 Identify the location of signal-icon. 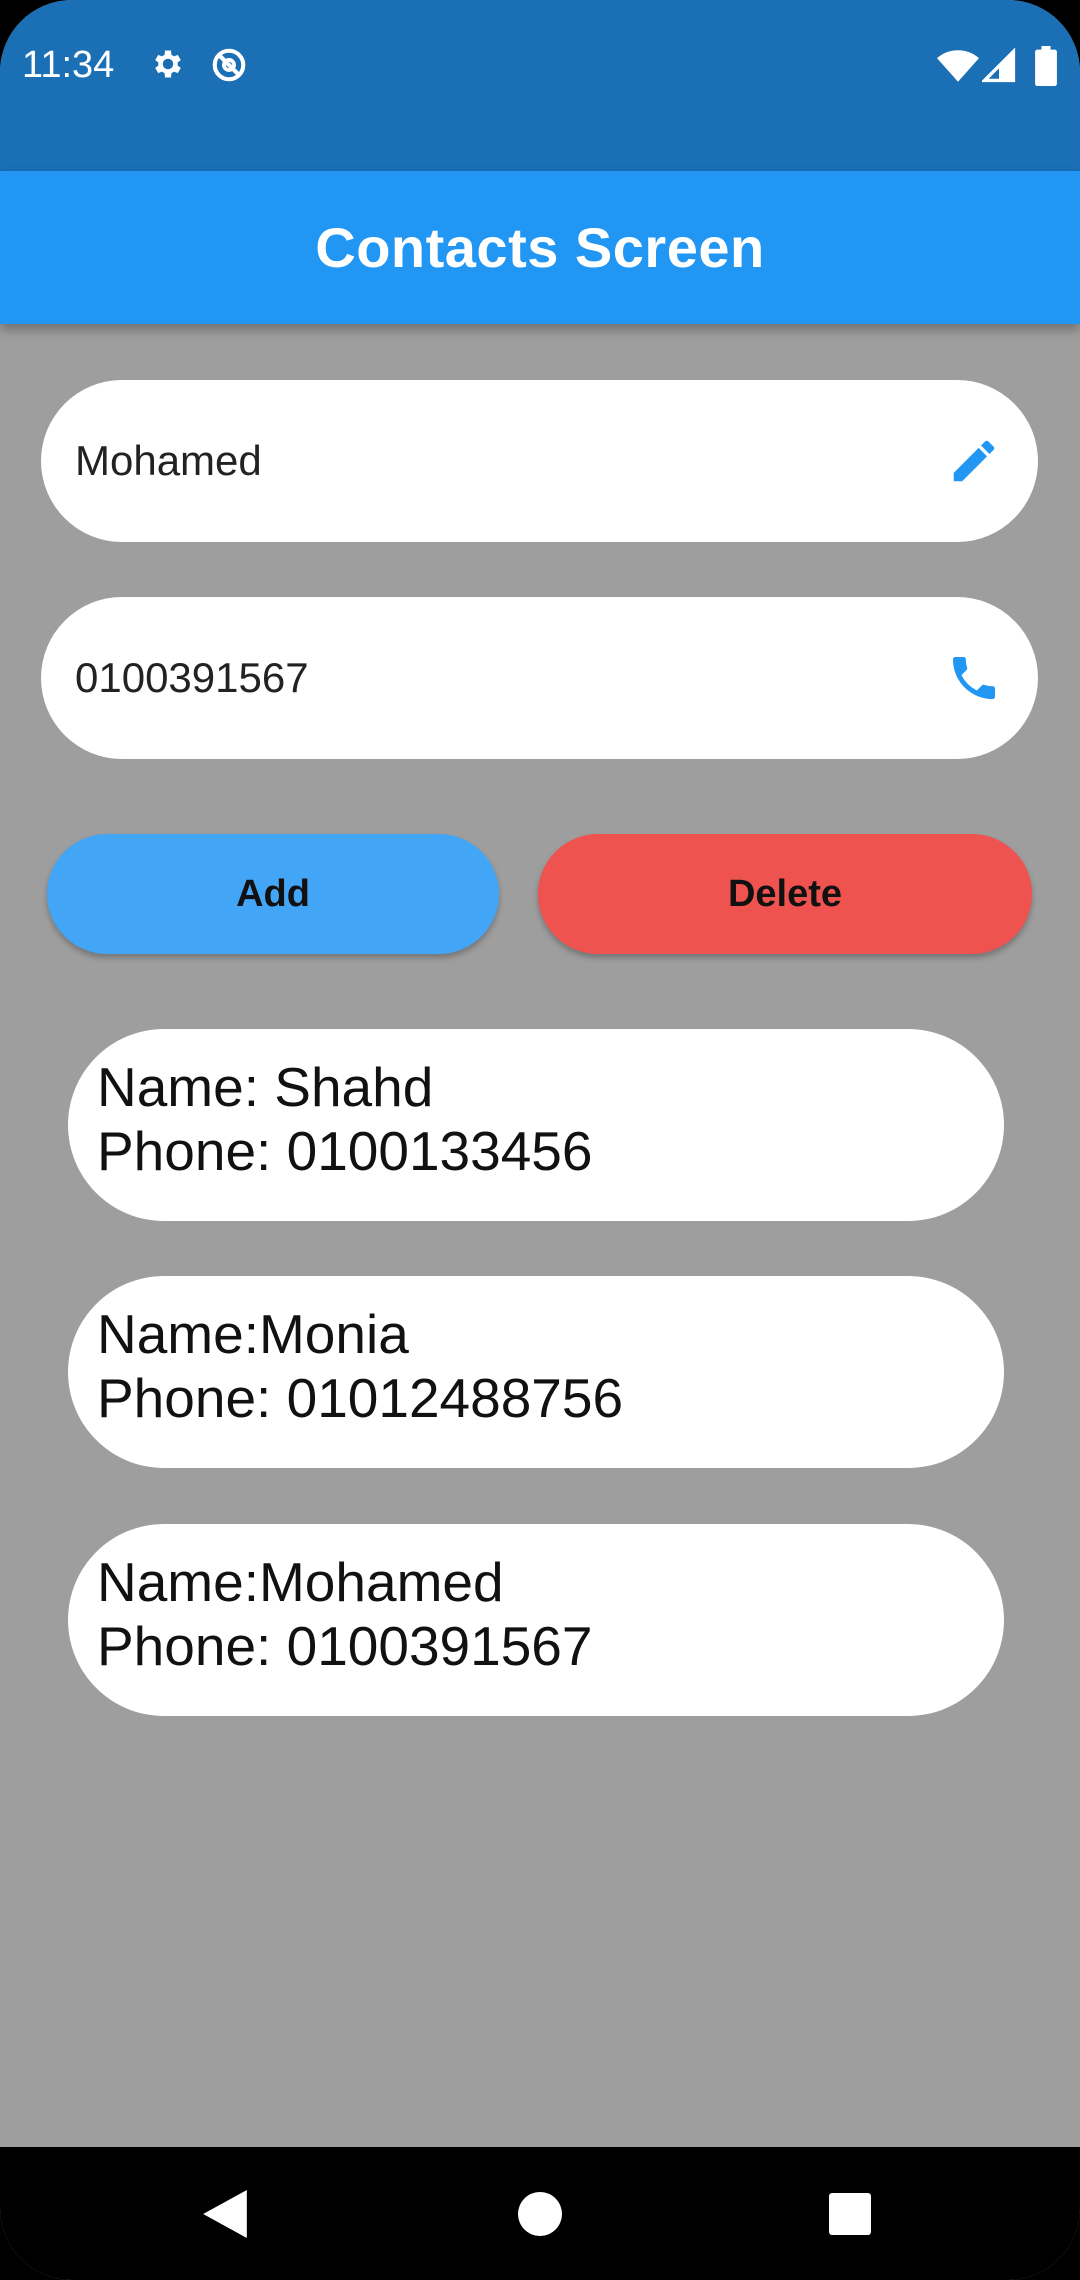
(998, 68).